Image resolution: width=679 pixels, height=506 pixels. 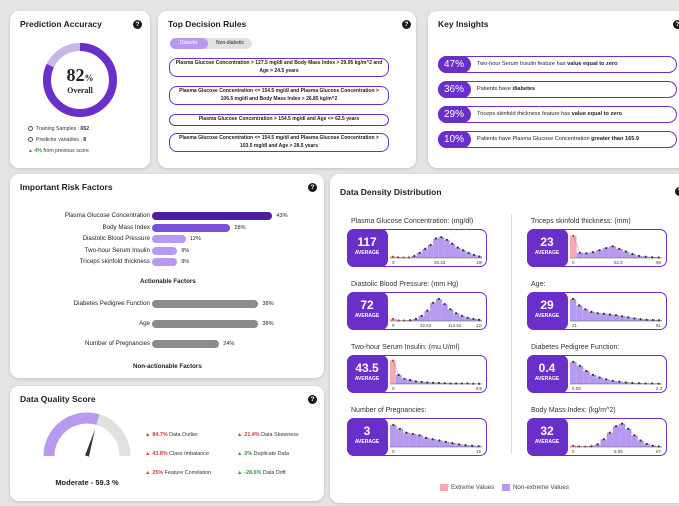 What do you see at coordinates (185, 250) in the screenshot?
I see `risk-factor-value: 9%` at bounding box center [185, 250].